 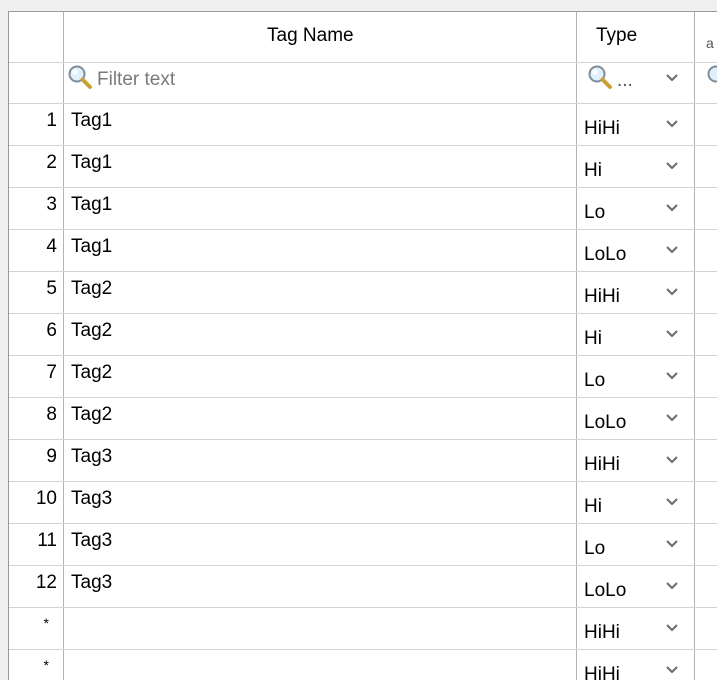 I want to click on column-header-type: Type, so click(x=616, y=36).